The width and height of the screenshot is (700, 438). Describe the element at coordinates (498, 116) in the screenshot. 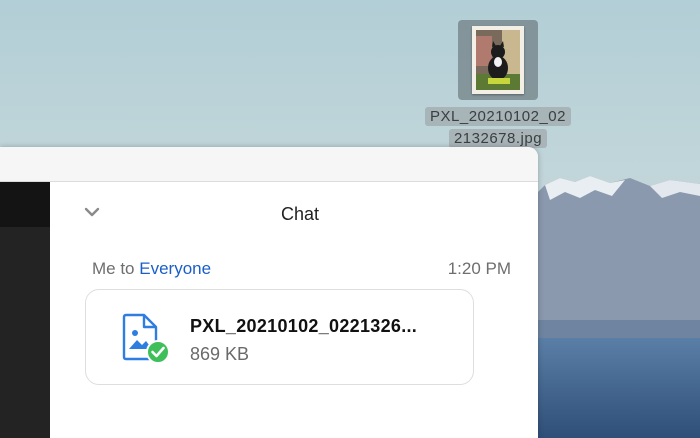

I see `file-label-line1: PXL_20210102_02` at that location.